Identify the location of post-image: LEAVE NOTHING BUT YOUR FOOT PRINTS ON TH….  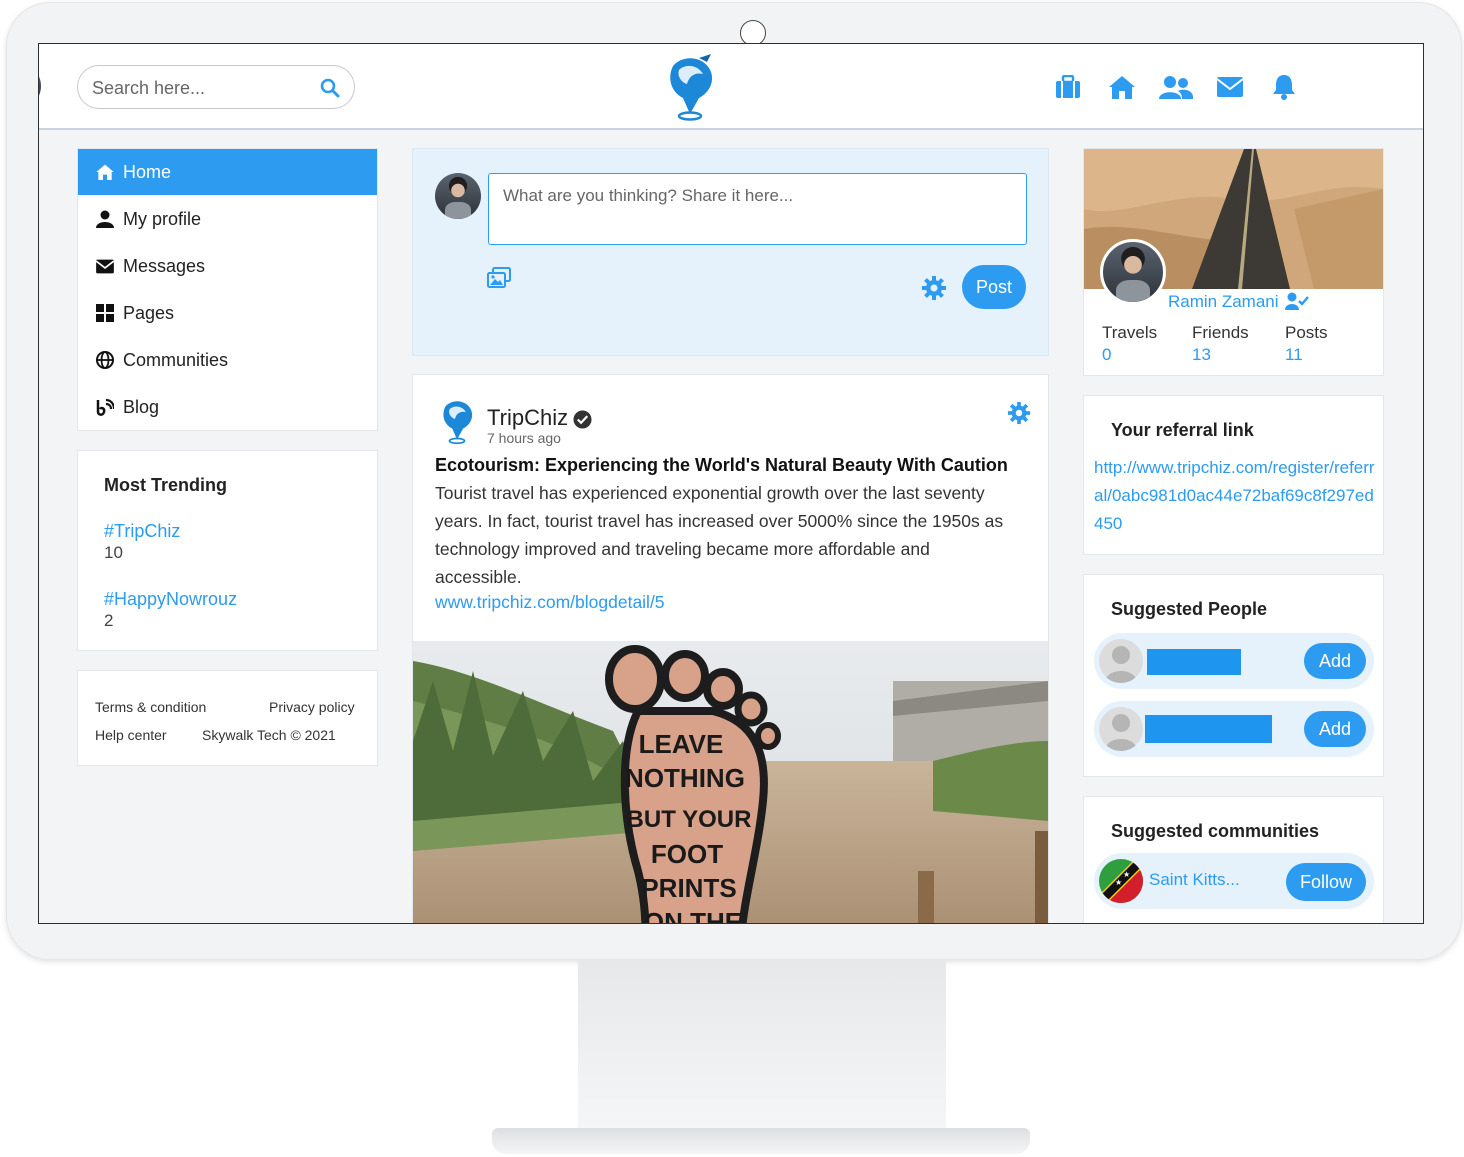
(730, 782).